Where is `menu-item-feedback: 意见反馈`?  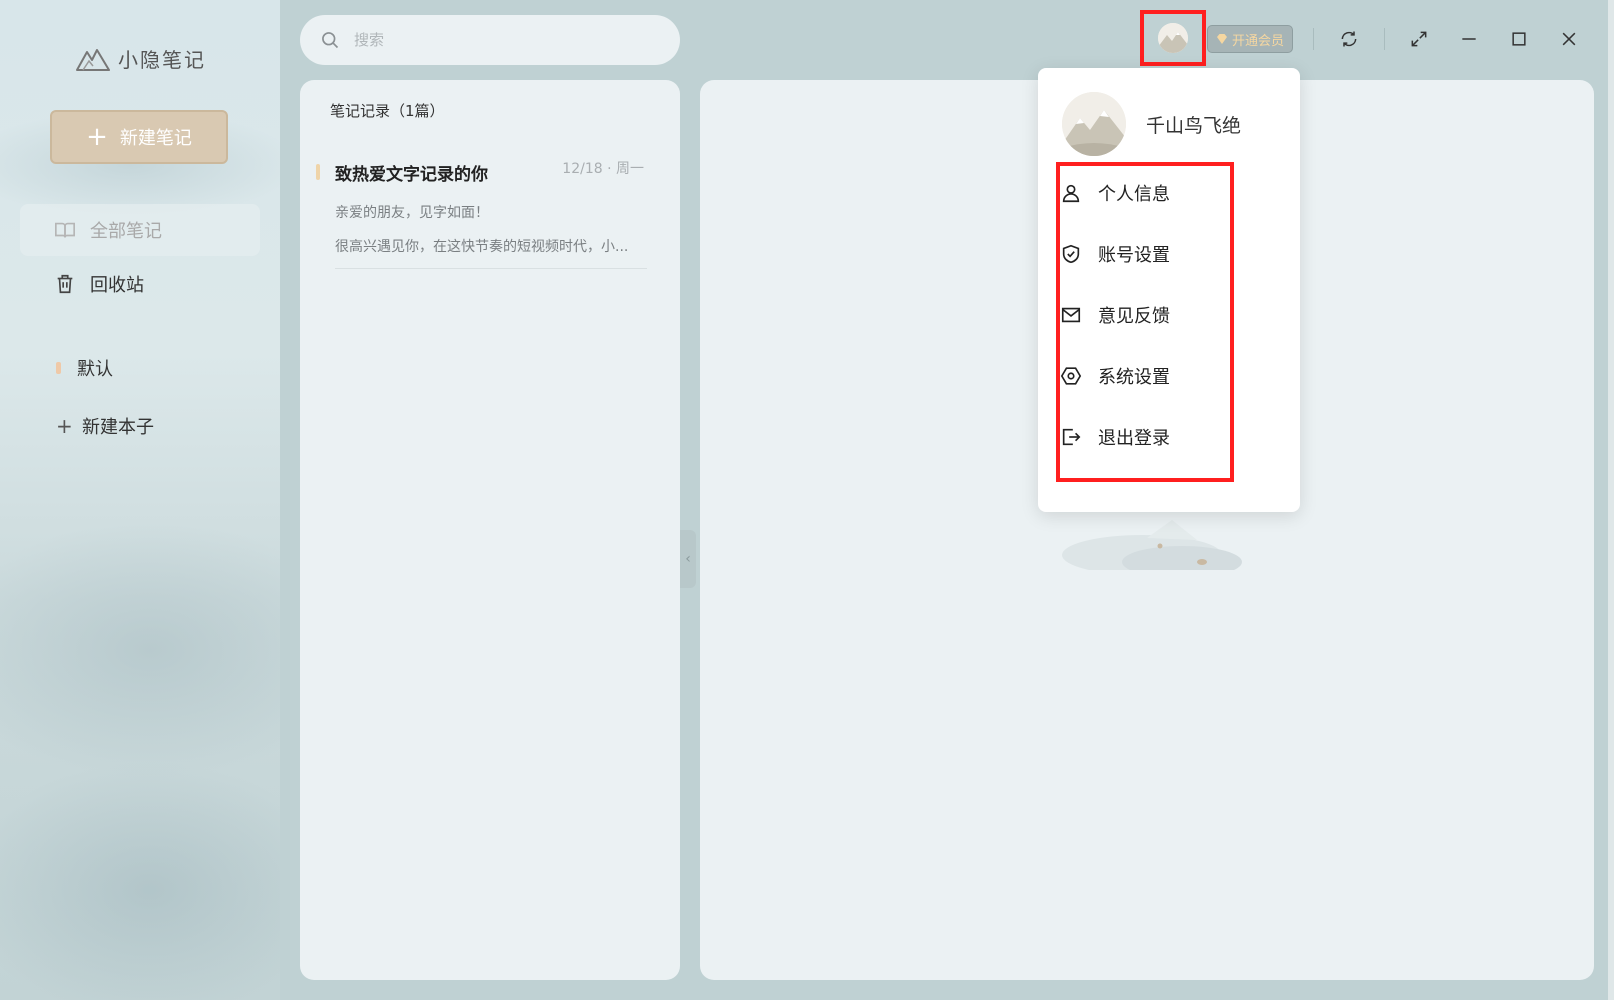 menu-item-feedback: 意见反馈 is located at coordinates (1115, 315).